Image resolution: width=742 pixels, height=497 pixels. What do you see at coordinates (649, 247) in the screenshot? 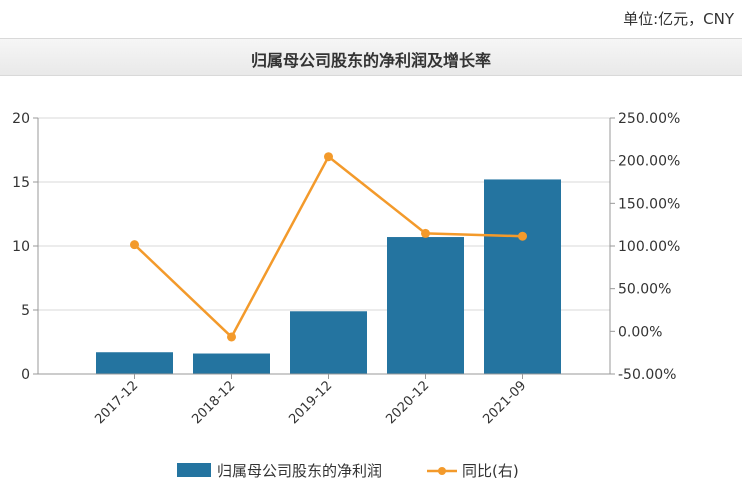
I see `y-right-tick-label: 100.00%` at bounding box center [649, 247].